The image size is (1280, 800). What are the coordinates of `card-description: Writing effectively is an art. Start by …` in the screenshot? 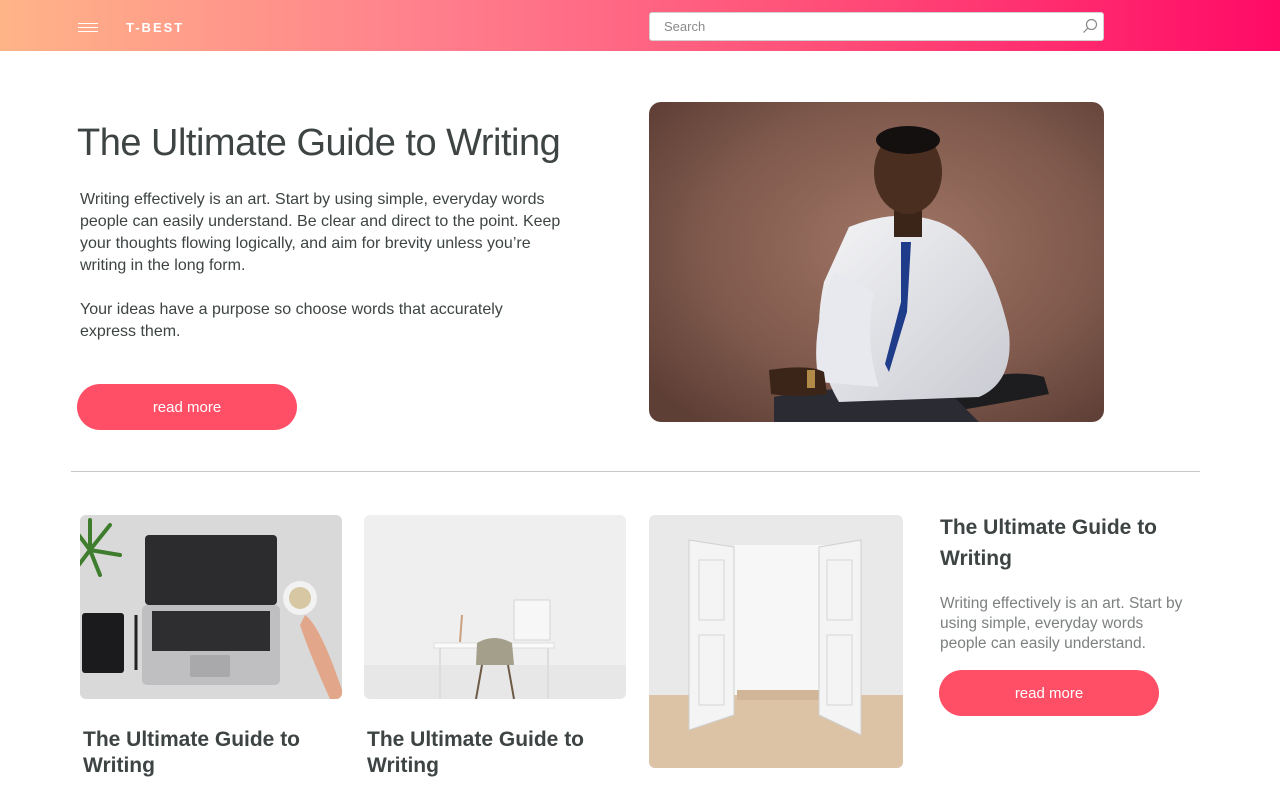 It's located at (1061, 623).